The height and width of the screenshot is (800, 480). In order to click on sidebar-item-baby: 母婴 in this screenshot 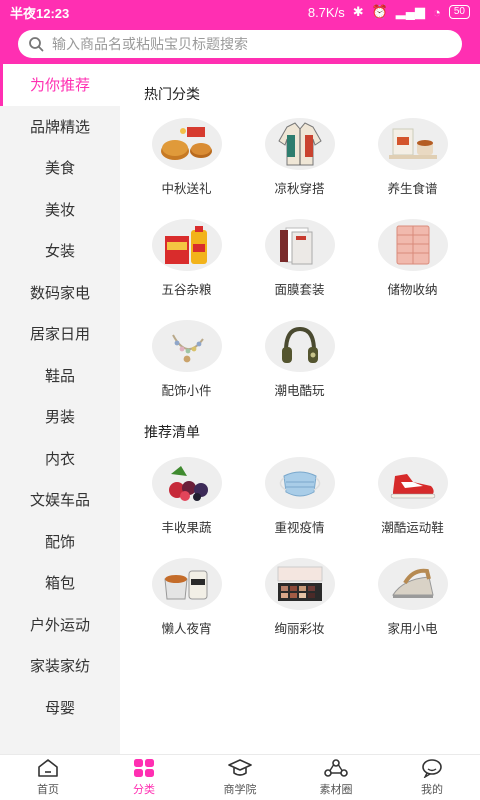, I will do `click(60, 708)`.